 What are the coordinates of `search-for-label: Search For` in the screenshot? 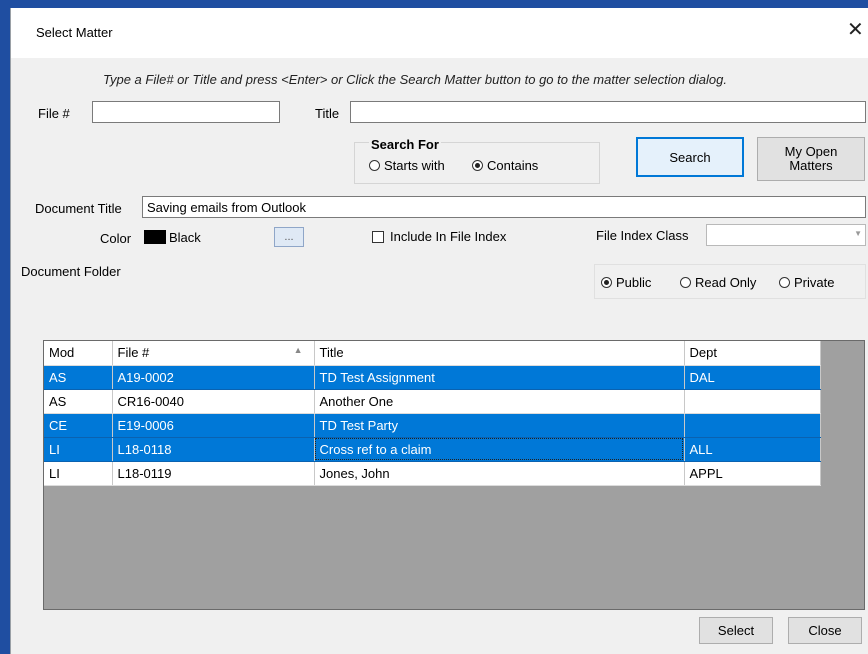 It's located at (405, 144).